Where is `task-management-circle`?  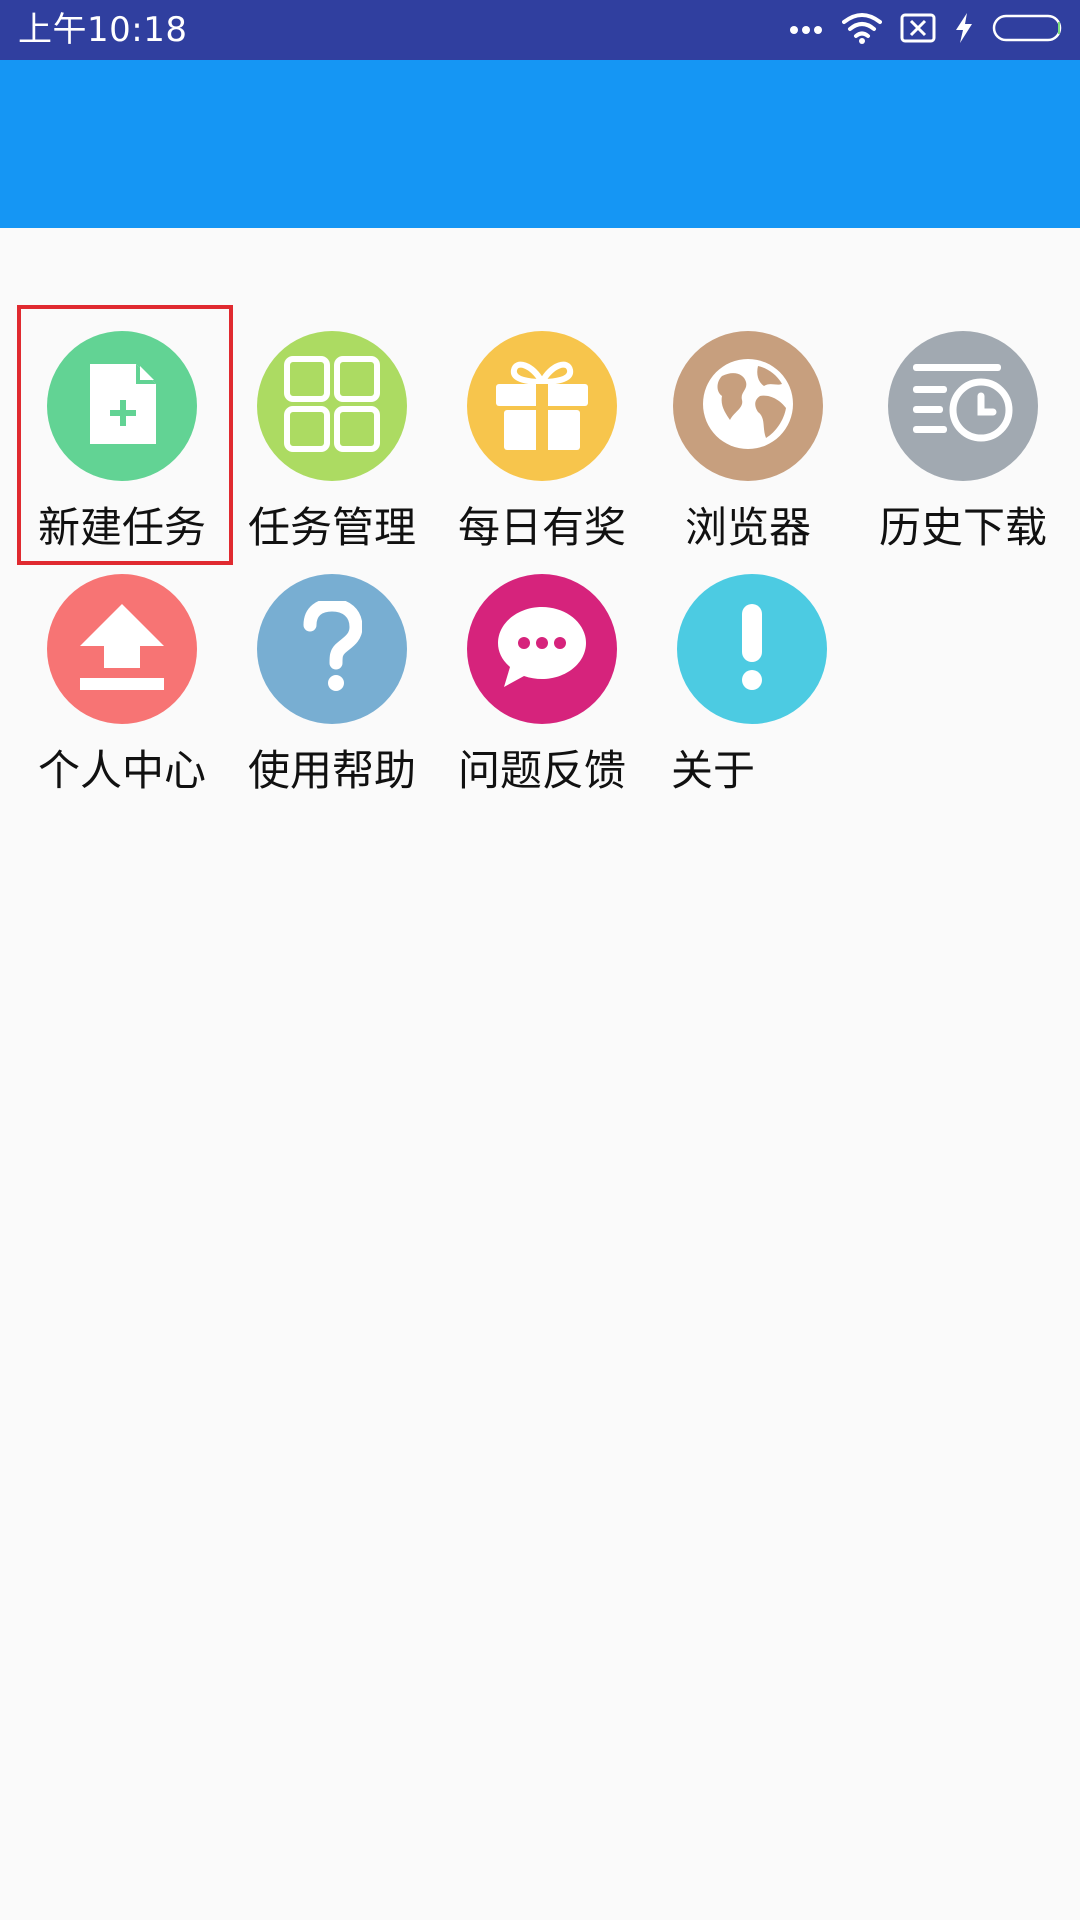 task-management-circle is located at coordinates (332, 406).